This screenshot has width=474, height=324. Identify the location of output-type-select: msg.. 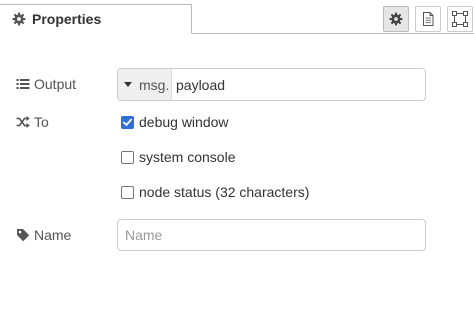
(145, 84).